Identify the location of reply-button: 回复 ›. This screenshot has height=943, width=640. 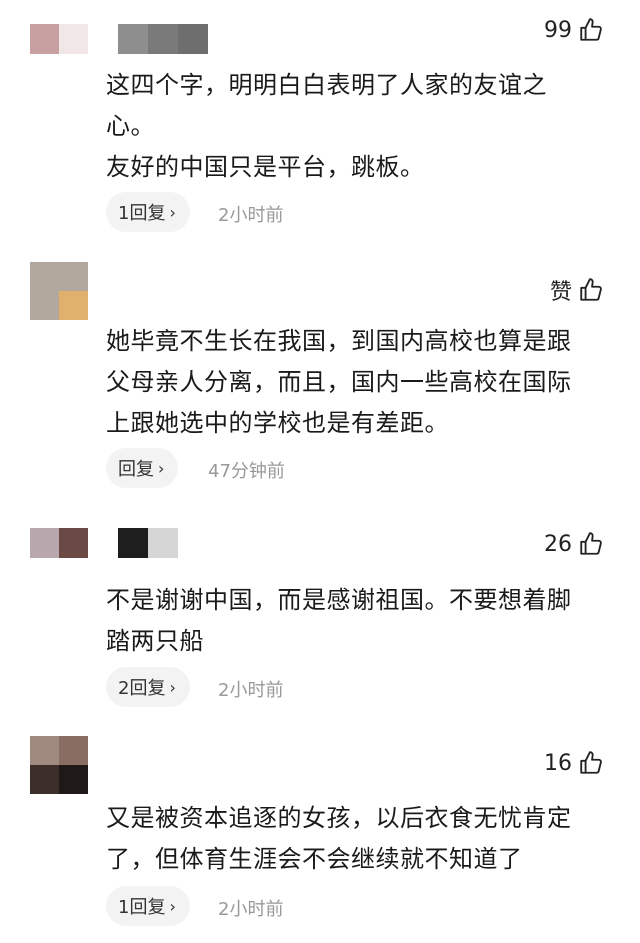
(142, 468).